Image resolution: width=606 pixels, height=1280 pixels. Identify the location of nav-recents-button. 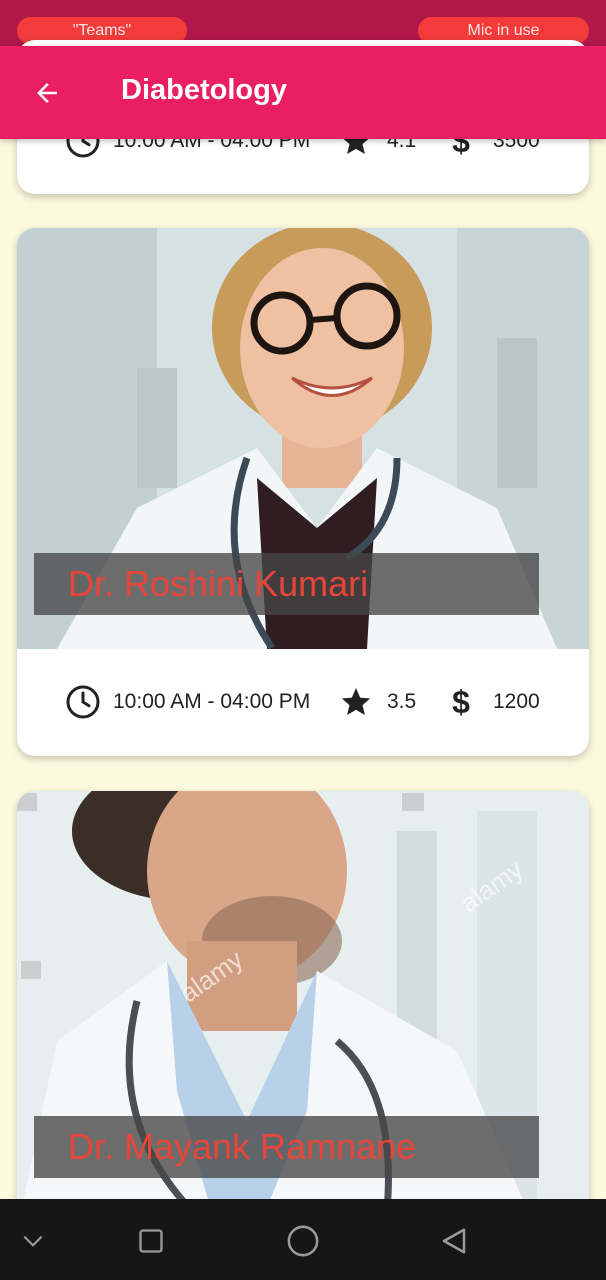
(151, 1241).